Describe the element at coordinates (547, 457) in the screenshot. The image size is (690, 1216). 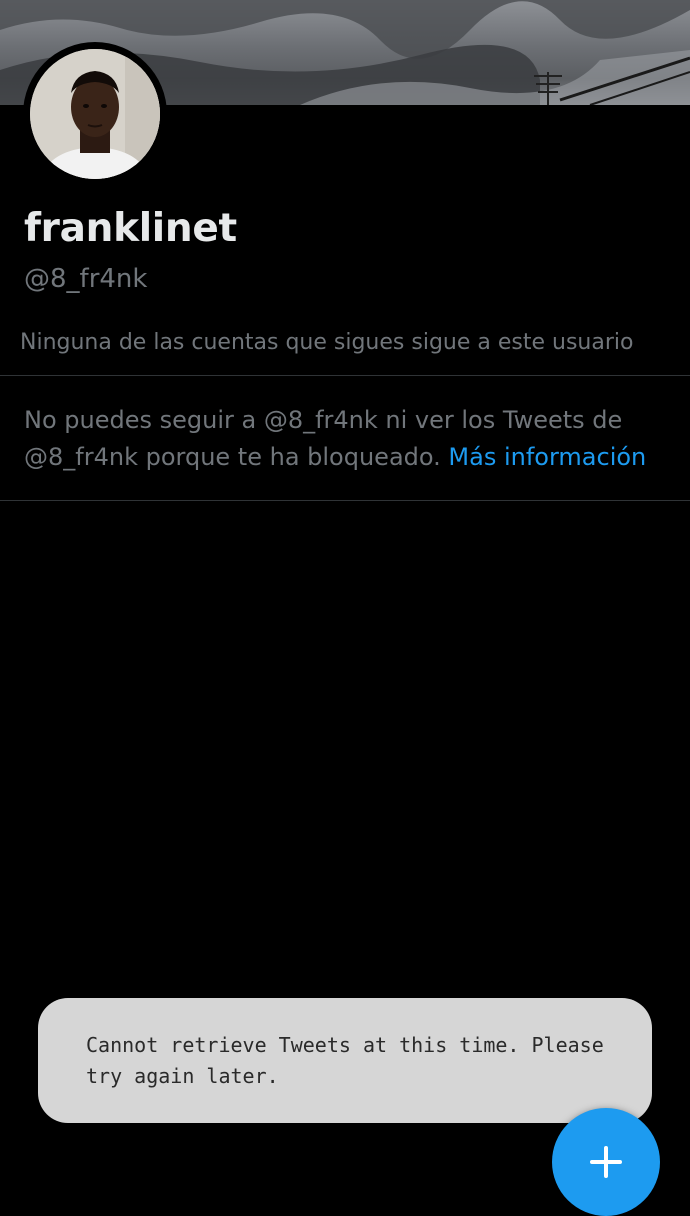
I see `learn-more-link: Más información` at that location.